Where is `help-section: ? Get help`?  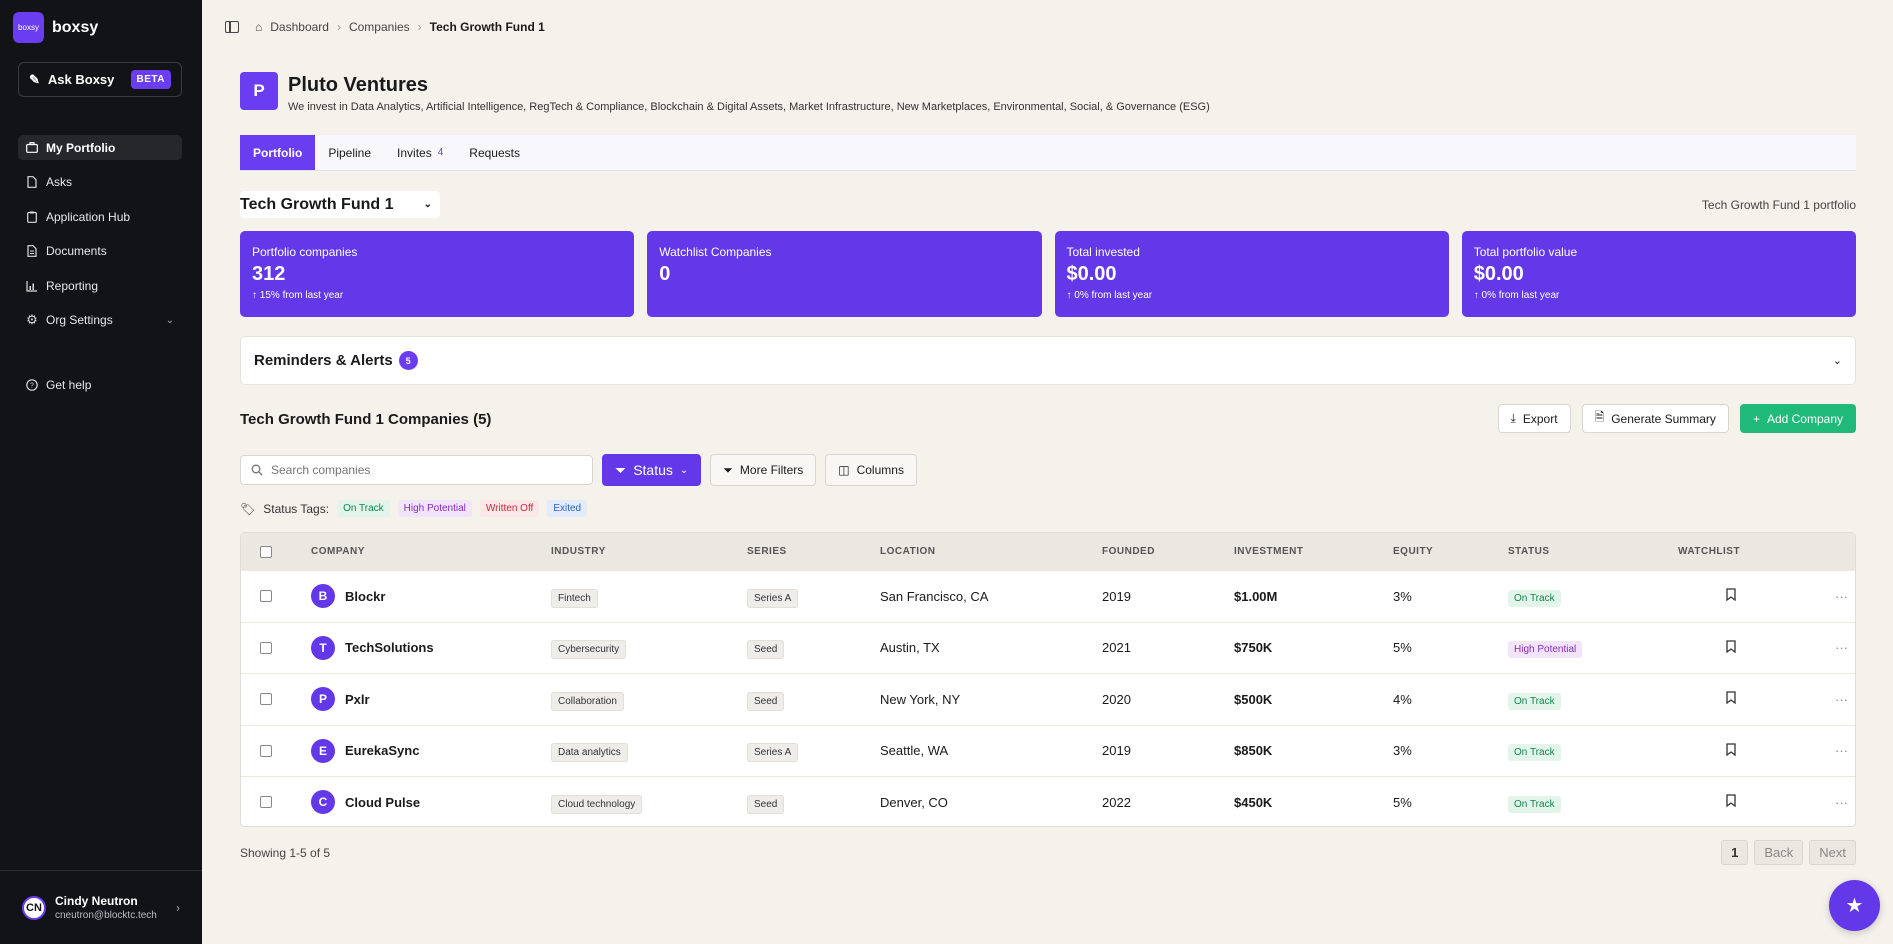
help-section: ? Get help is located at coordinates (100, 389).